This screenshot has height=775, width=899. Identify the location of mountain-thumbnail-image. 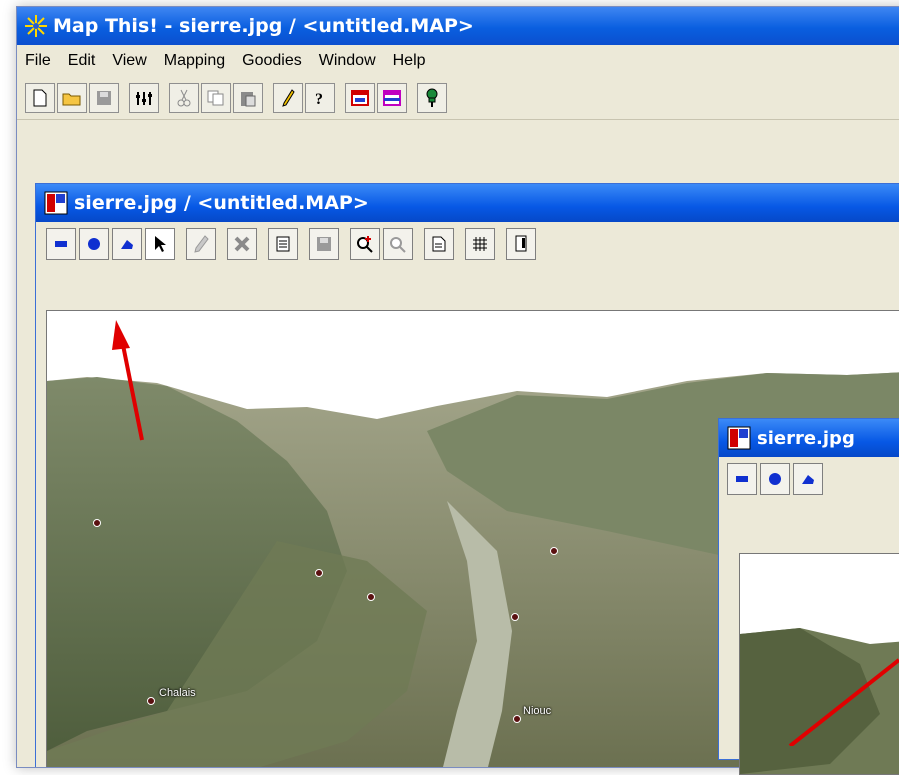
(819, 664).